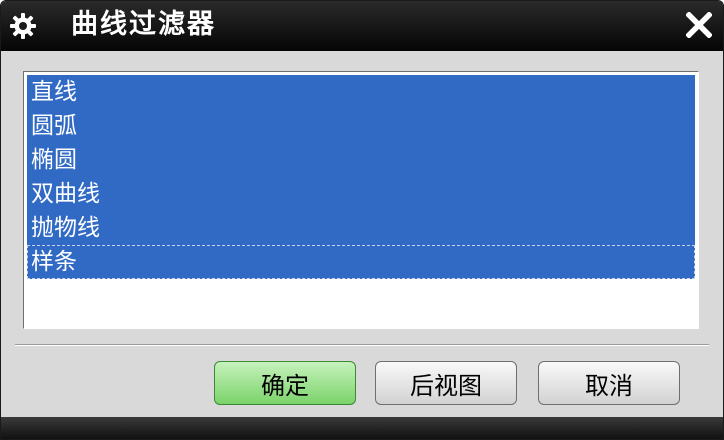 This screenshot has height=440, width=724. I want to click on list-item-line: 直线, so click(361, 92).